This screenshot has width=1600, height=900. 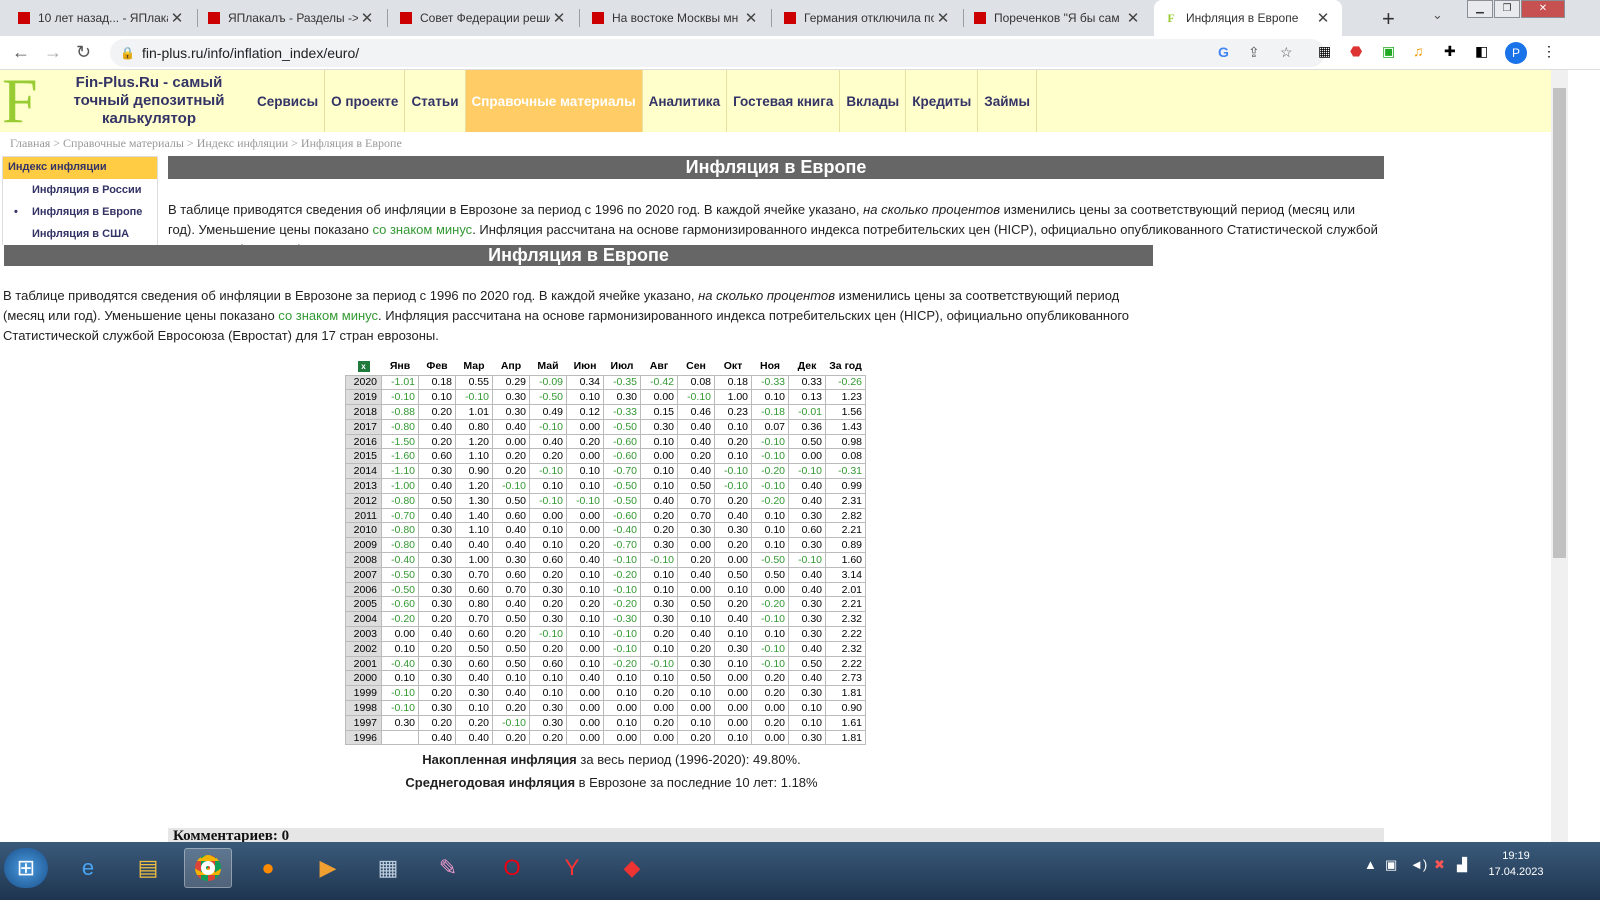 I want to click on sidebar-header: Индекс инфляции, so click(x=80, y=168).